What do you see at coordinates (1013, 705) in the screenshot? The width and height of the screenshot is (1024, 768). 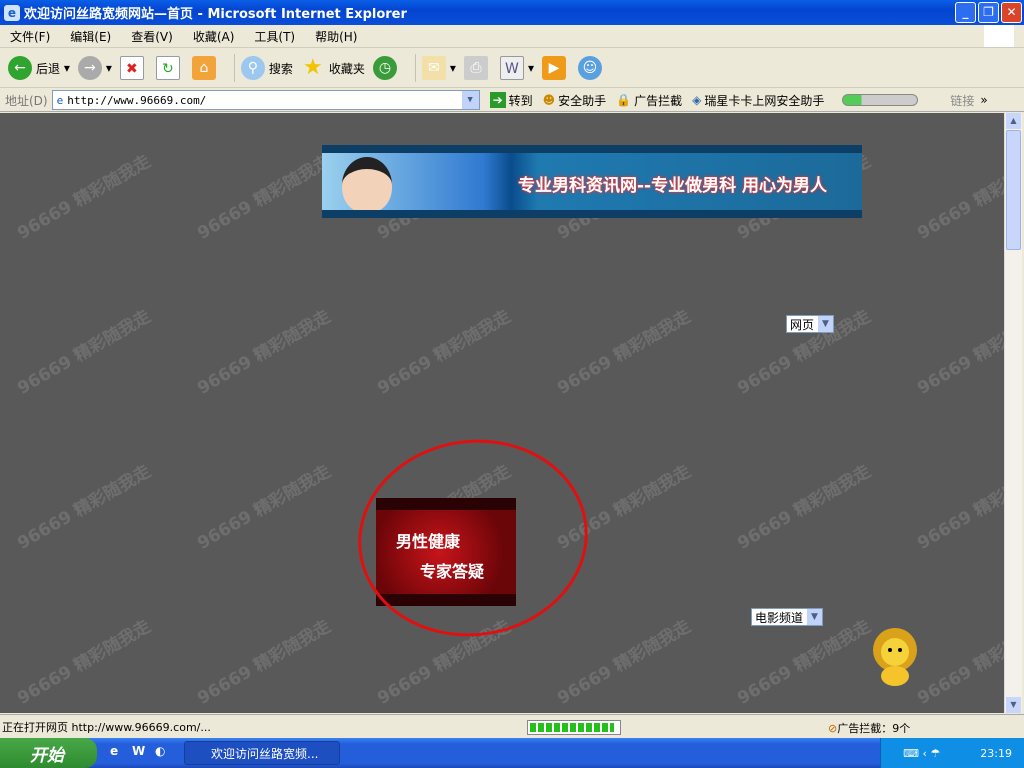 I see `scroll-down-button: ▼` at bounding box center [1013, 705].